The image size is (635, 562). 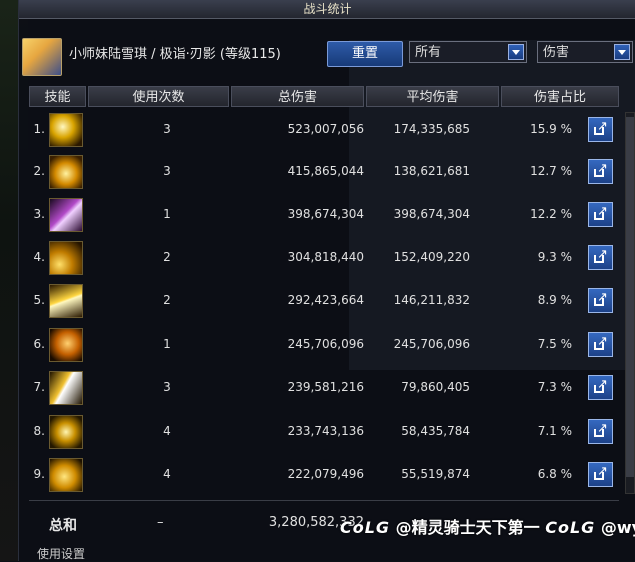 I want to click on row-total: 233,743,136, so click(x=325, y=431).